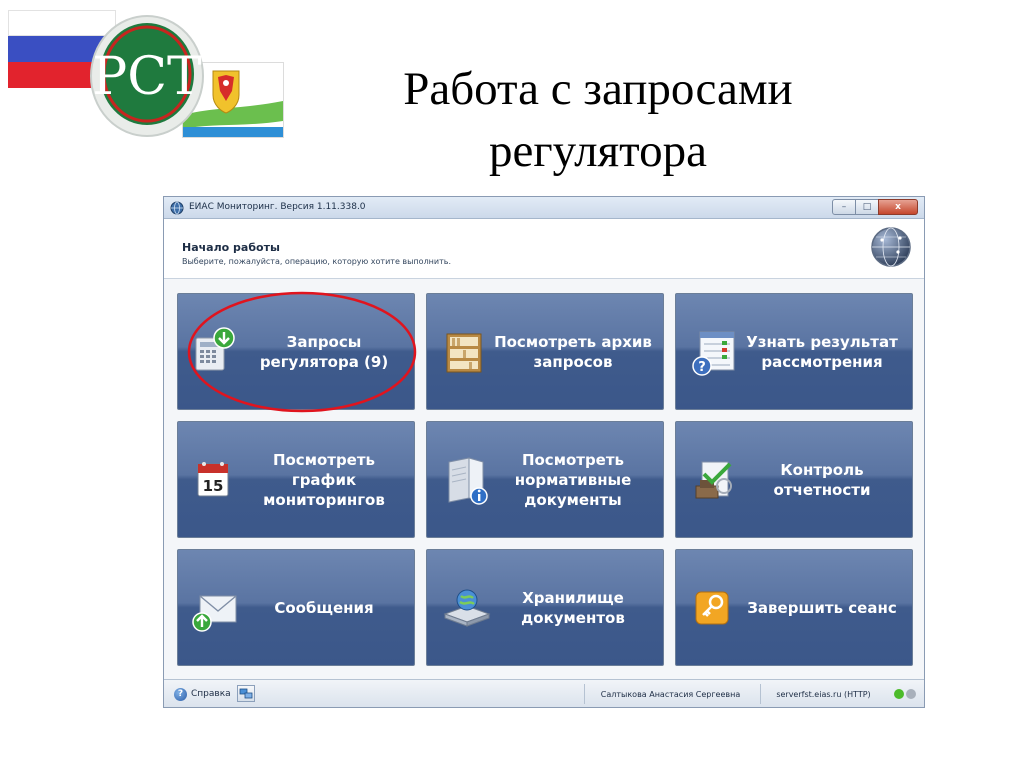 The height and width of the screenshot is (768, 1024). Describe the element at coordinates (822, 607) in the screenshot. I see `tile-label: Завершить сеанс` at that location.